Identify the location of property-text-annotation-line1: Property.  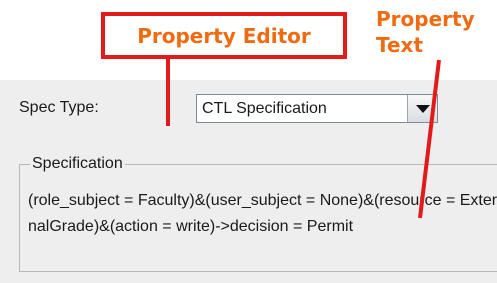
(425, 19).